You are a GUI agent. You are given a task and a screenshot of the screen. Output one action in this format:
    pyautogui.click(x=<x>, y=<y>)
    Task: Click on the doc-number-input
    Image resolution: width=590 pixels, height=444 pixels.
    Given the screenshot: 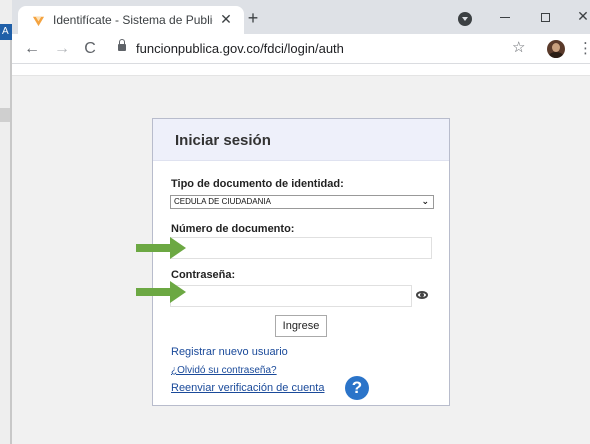 What is the action you would take?
    pyautogui.click(x=301, y=248)
    